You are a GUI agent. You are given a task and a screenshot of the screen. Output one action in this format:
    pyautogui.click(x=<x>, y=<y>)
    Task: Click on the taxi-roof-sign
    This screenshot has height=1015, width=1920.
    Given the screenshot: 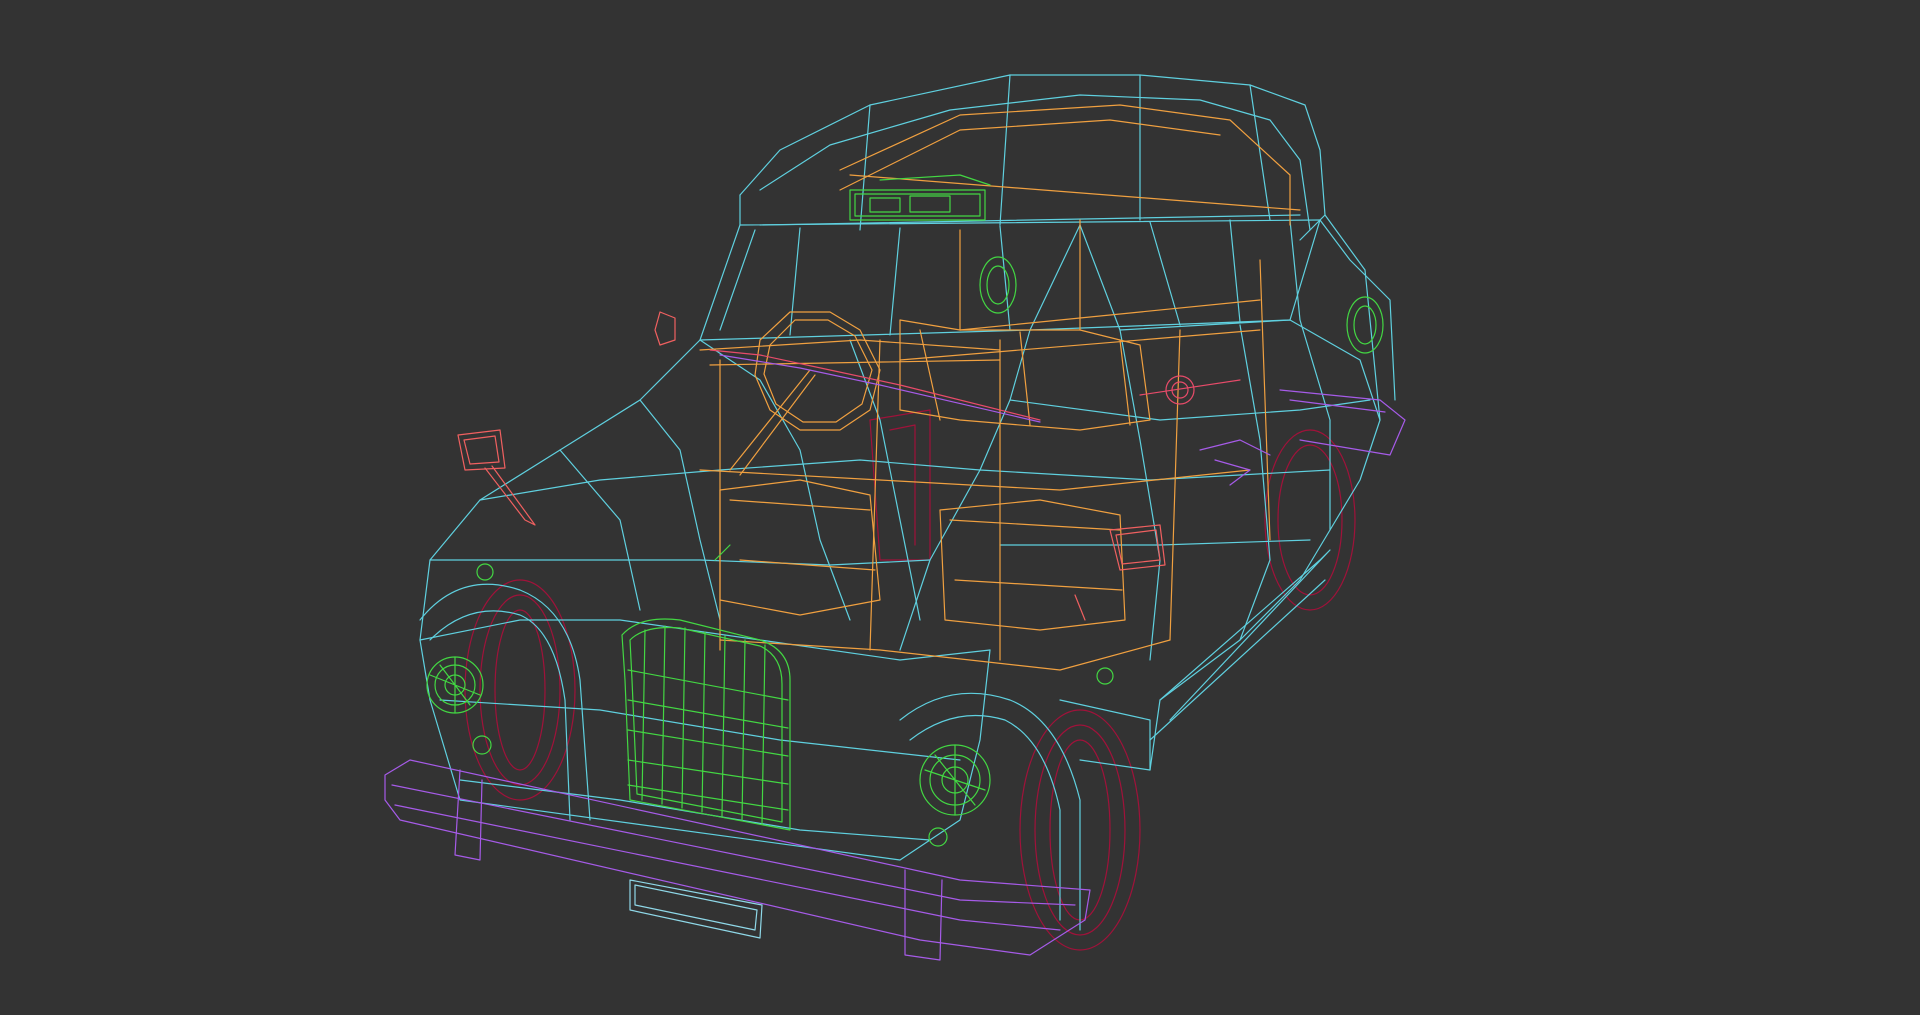 What is the action you would take?
    pyautogui.click(x=920, y=197)
    